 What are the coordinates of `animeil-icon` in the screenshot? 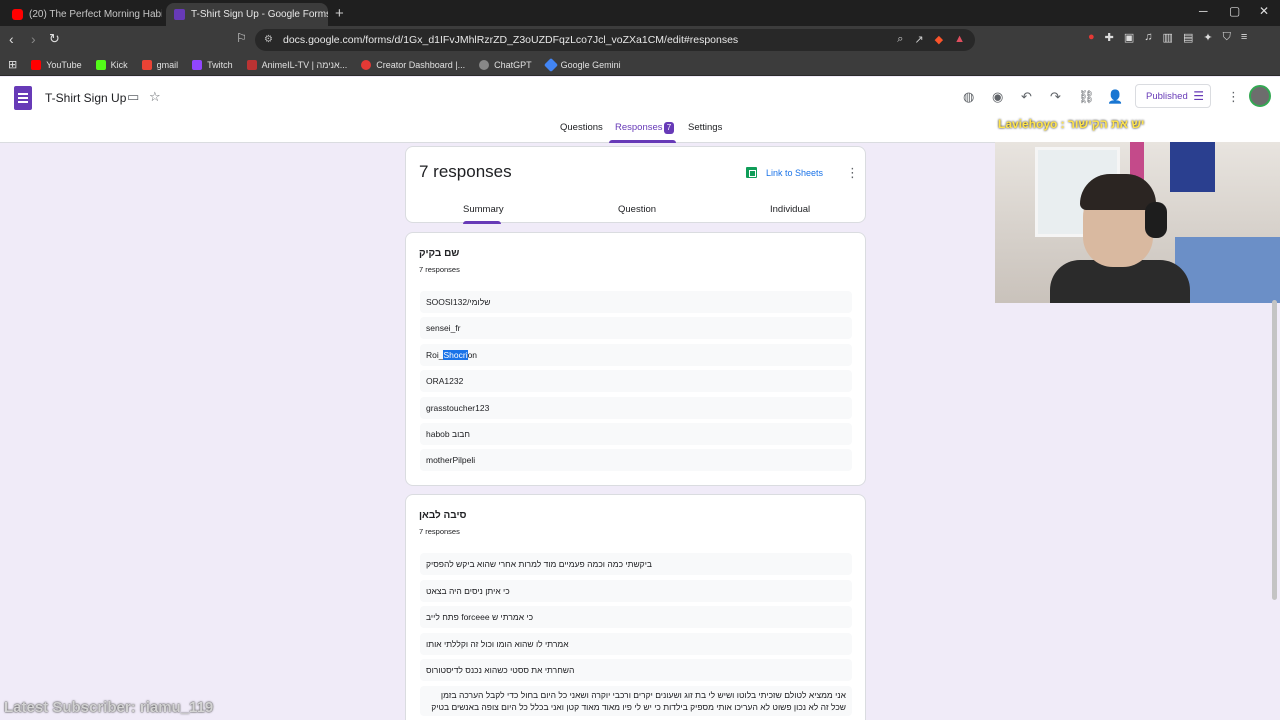 It's located at (251, 64).